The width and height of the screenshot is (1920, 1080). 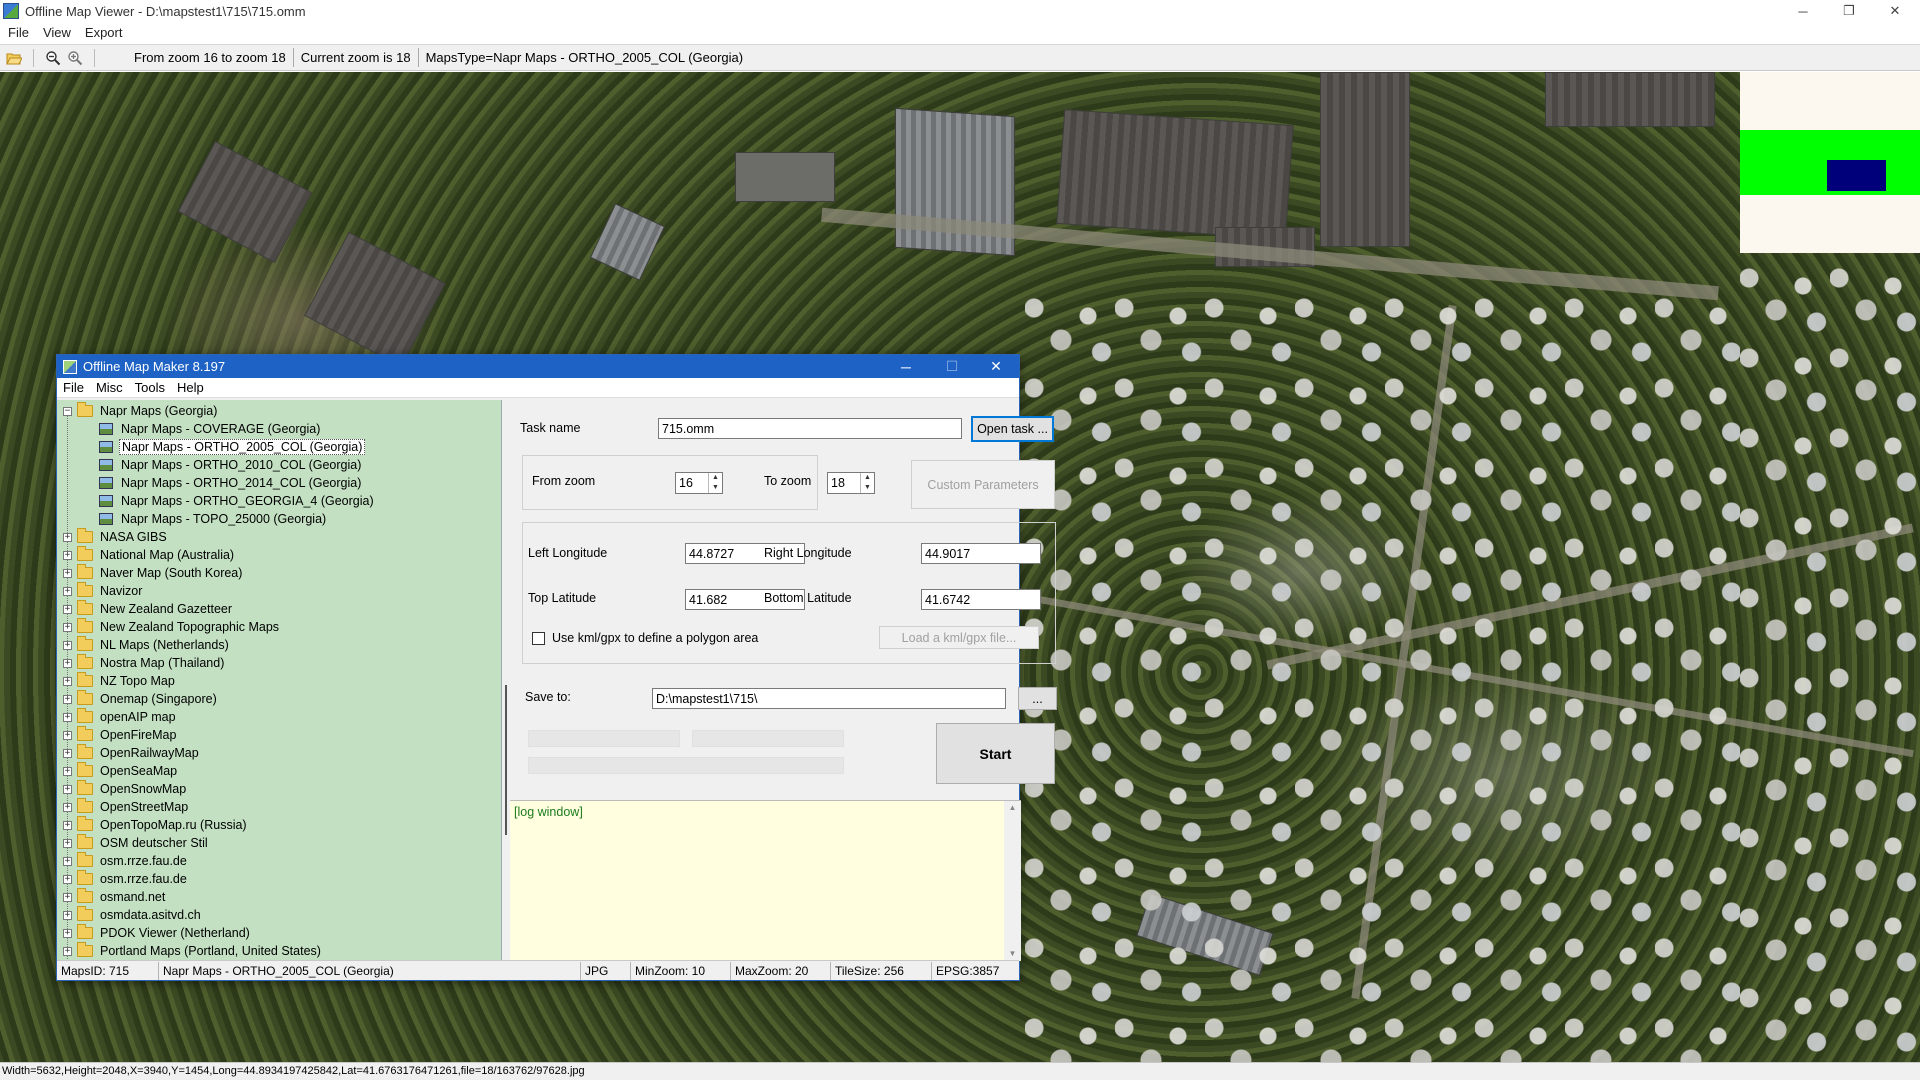 I want to click on folder-icon, so click(x=85, y=589).